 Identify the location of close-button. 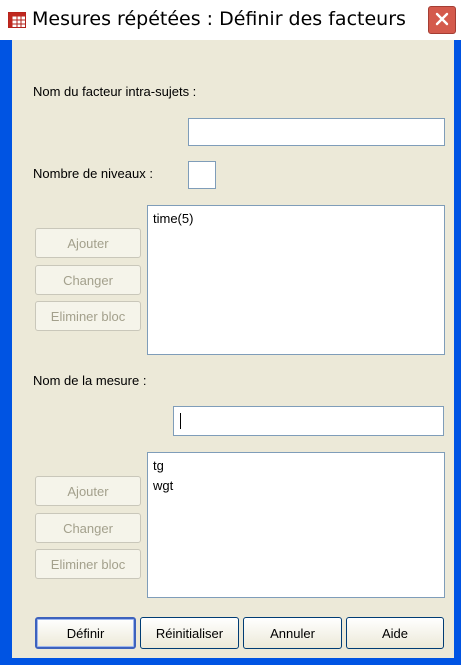
(442, 20).